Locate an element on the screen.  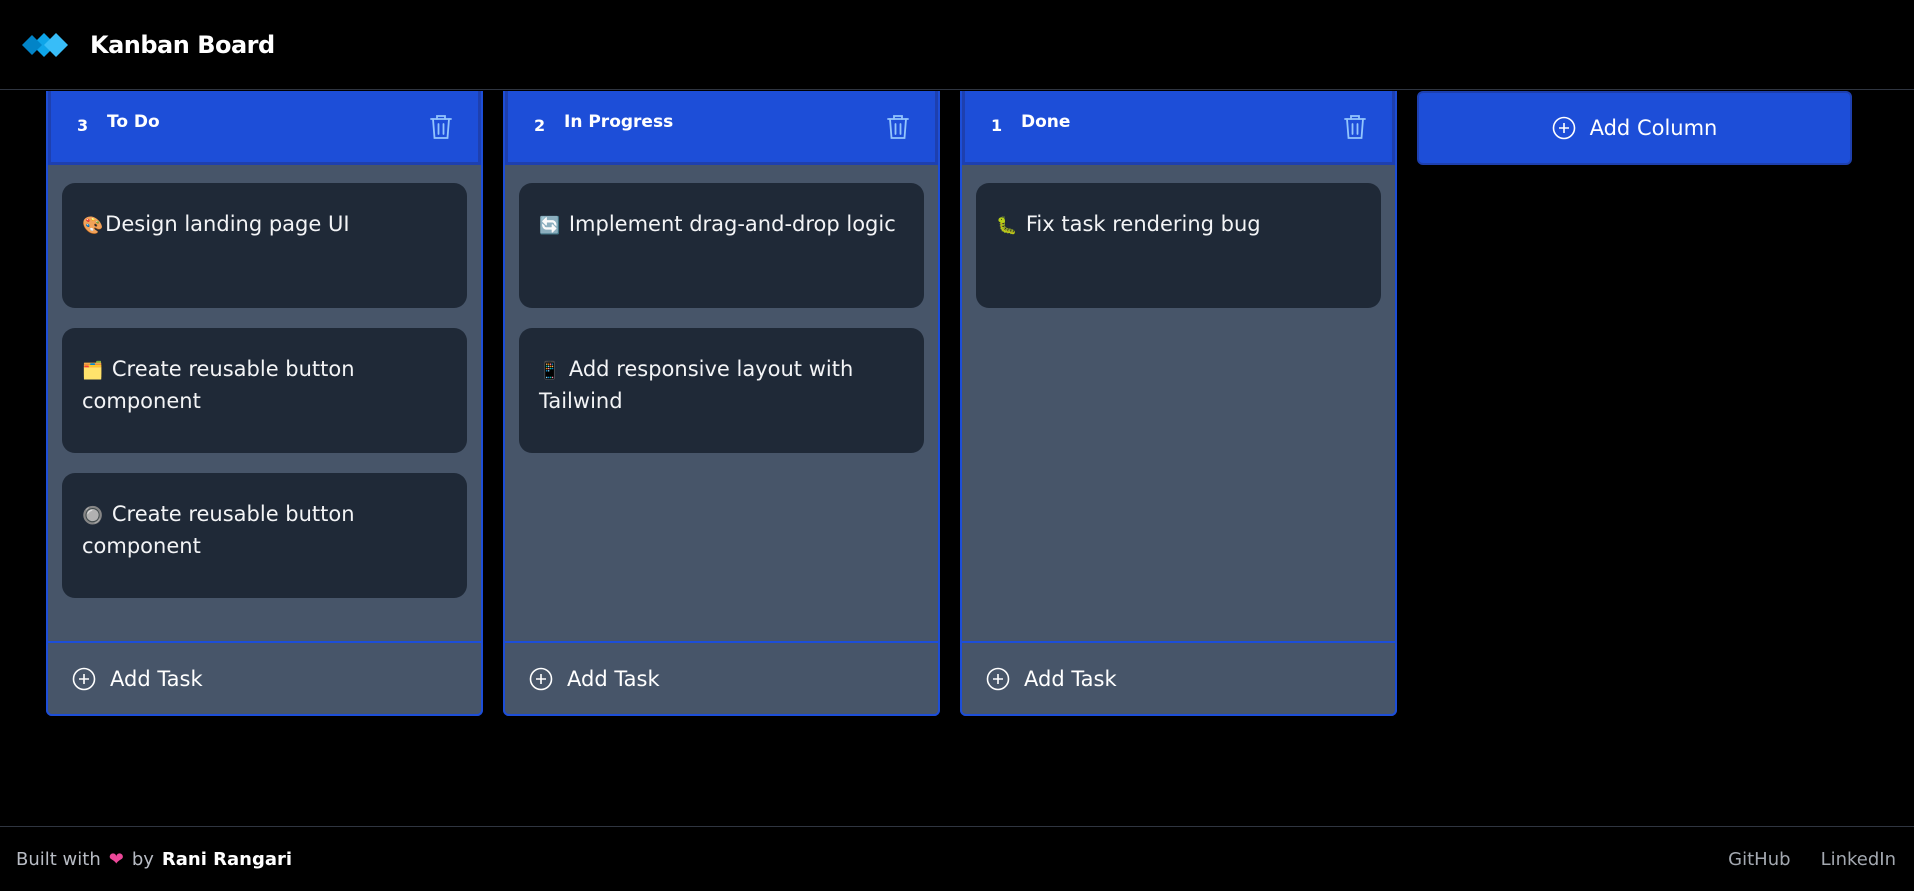
task-card: 🔘 Create reusable button component is located at coordinates (264, 535).